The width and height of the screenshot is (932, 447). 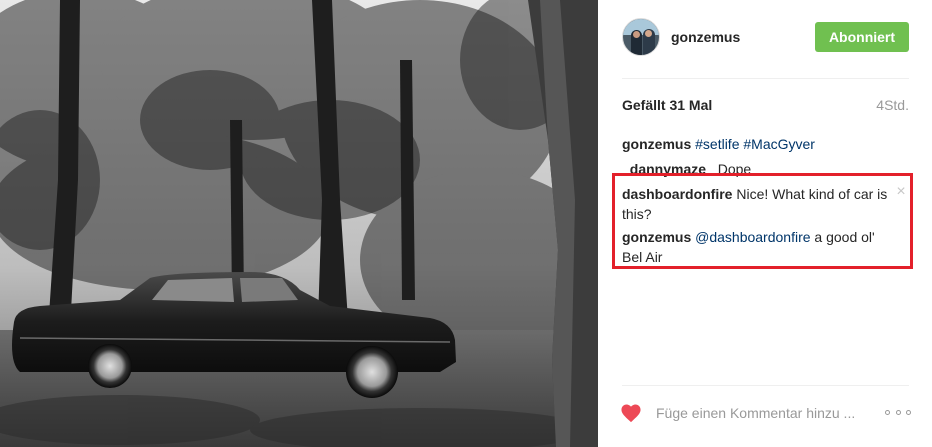 What do you see at coordinates (779, 144) in the screenshot?
I see `hashtag-link: #MacGyver` at bounding box center [779, 144].